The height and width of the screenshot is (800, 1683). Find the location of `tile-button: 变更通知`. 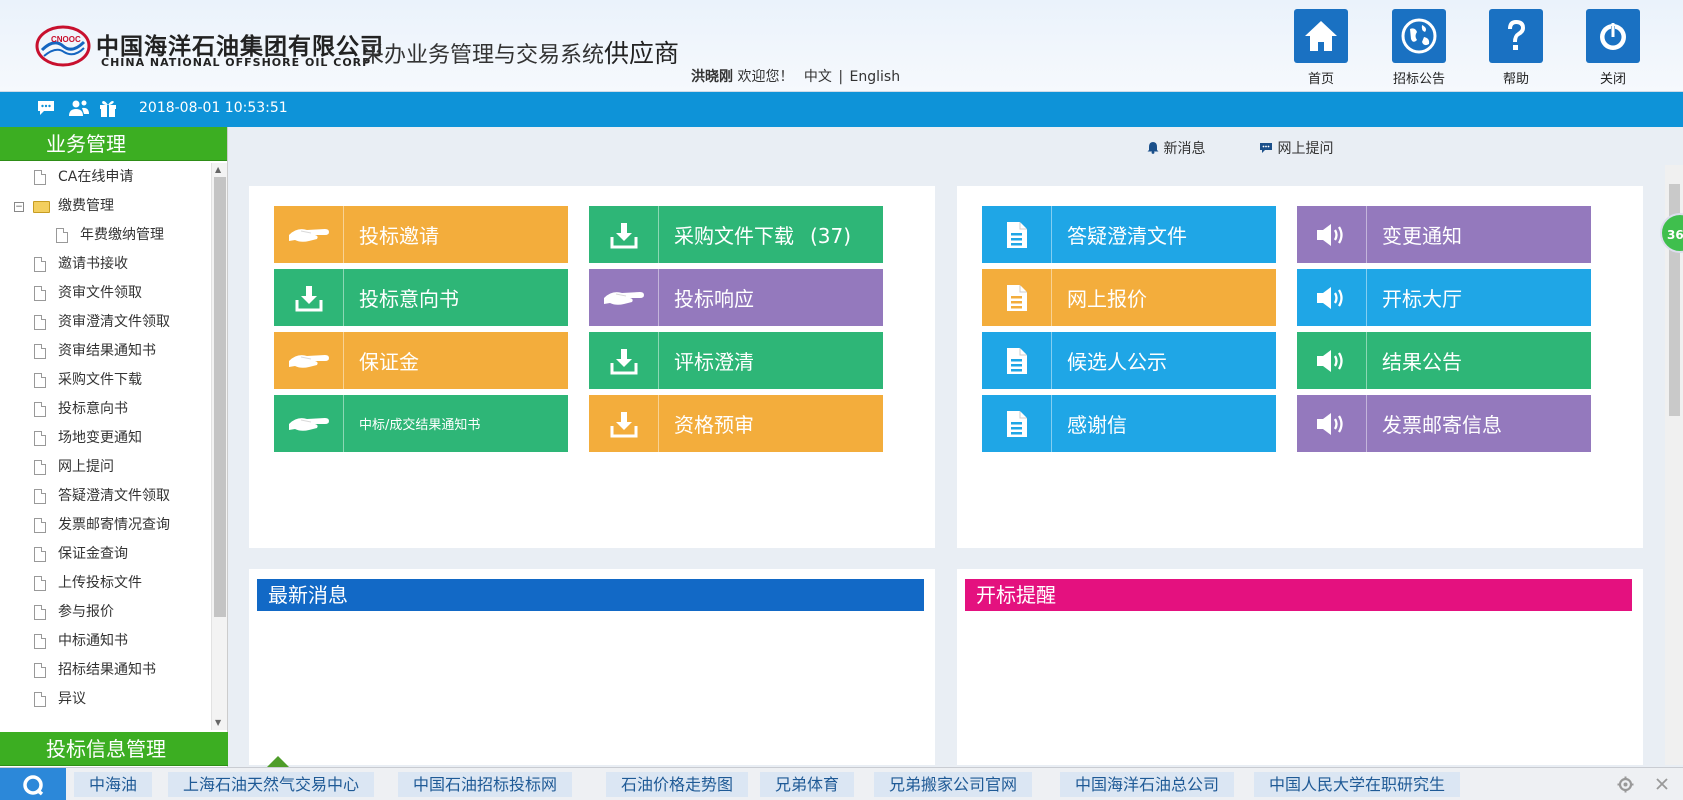

tile-button: 变更通知 is located at coordinates (1444, 234).